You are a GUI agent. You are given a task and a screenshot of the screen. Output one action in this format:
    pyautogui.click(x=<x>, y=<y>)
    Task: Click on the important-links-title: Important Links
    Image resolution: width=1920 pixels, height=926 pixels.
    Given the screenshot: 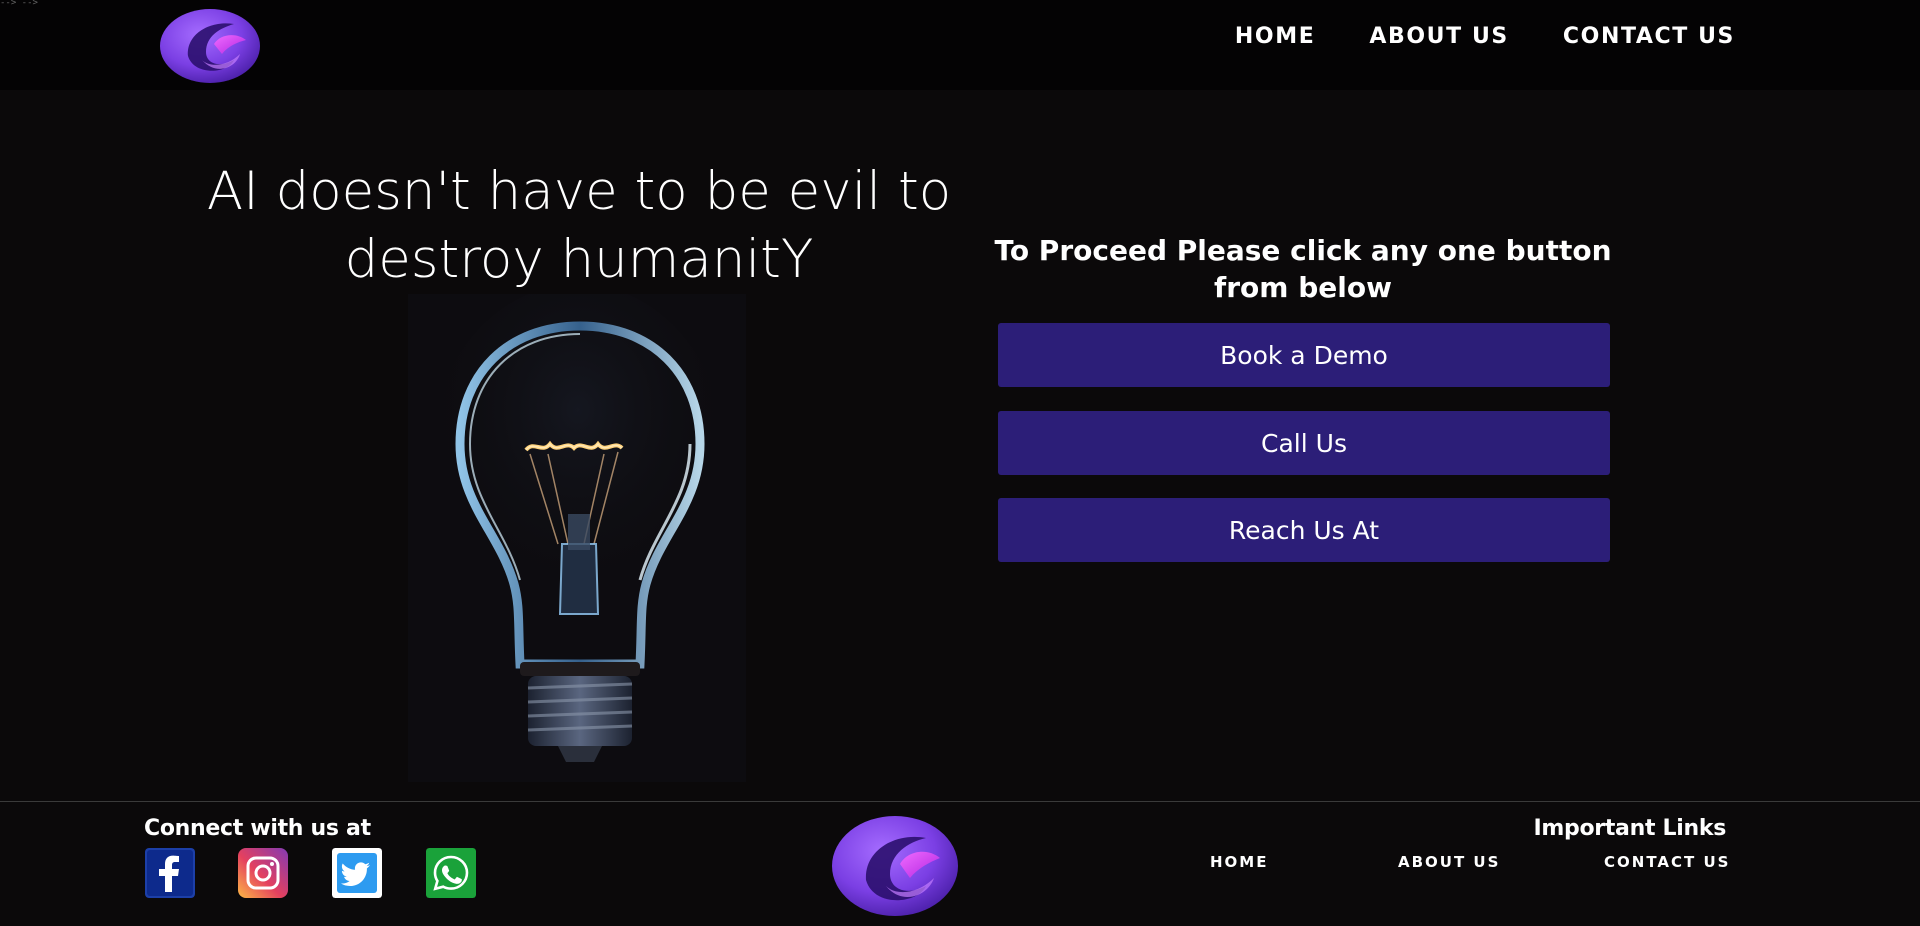 What is the action you would take?
    pyautogui.click(x=1630, y=828)
    